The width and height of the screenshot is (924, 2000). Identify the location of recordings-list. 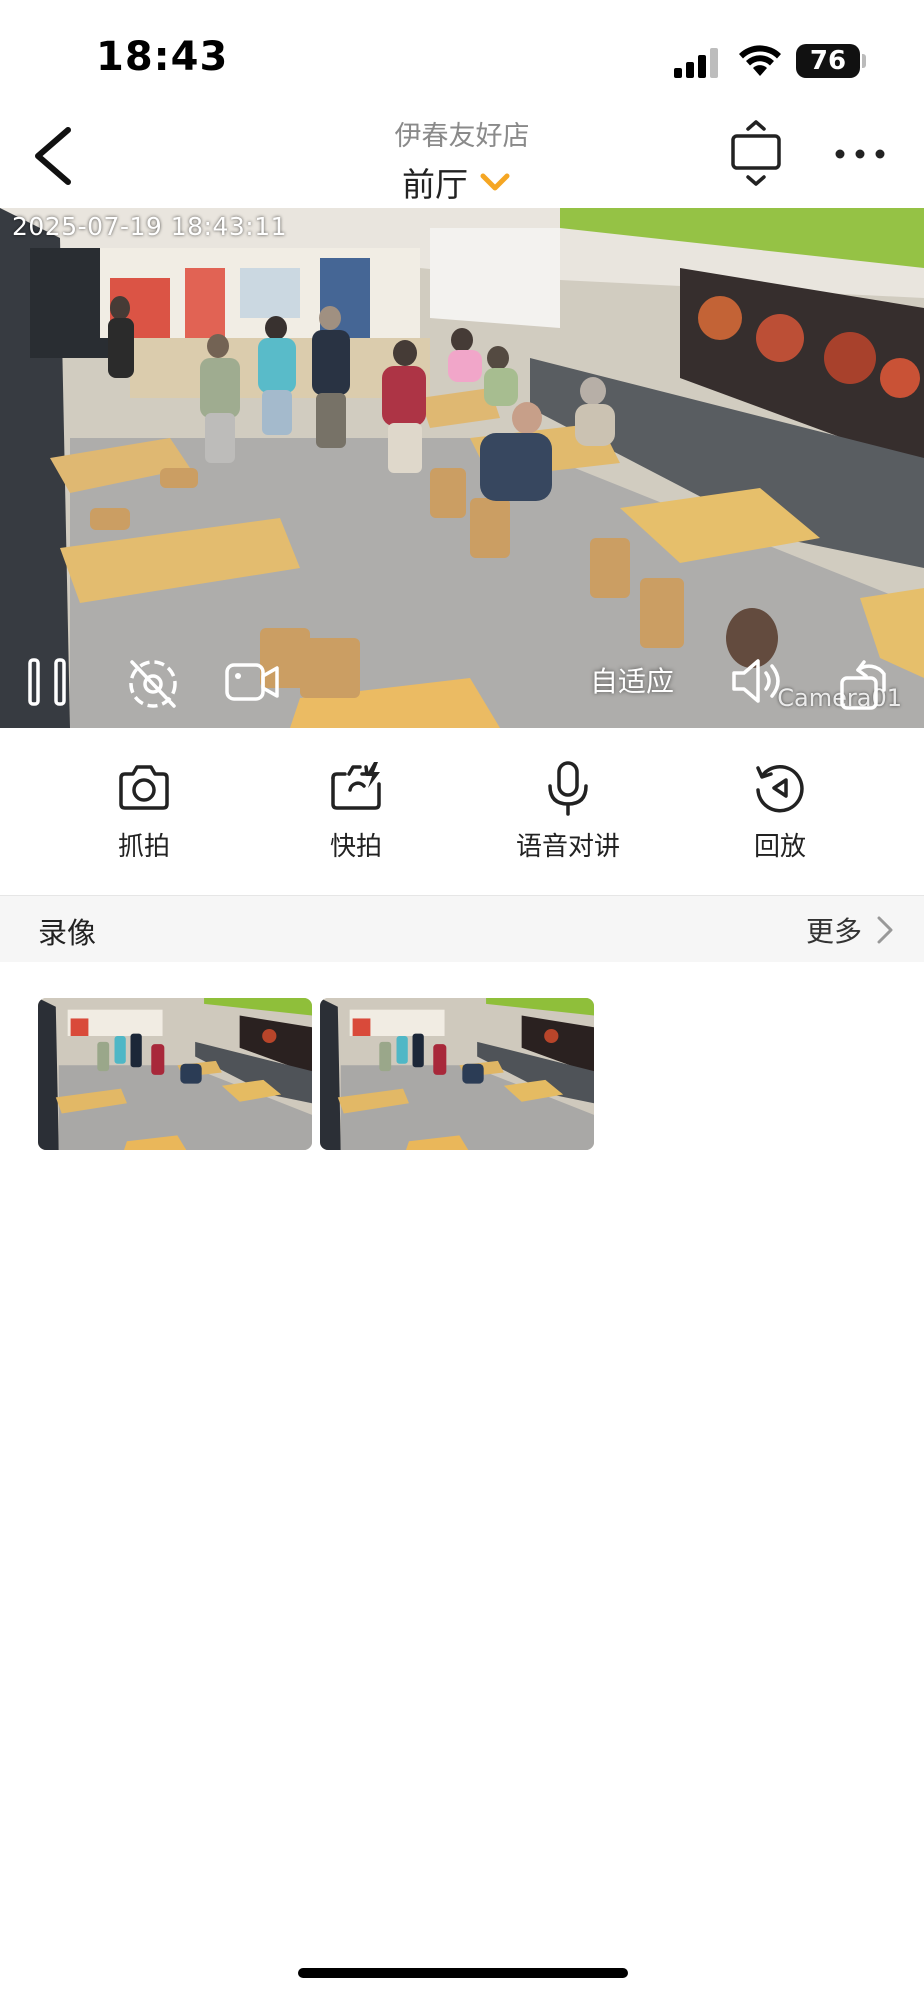
(468, 1075).